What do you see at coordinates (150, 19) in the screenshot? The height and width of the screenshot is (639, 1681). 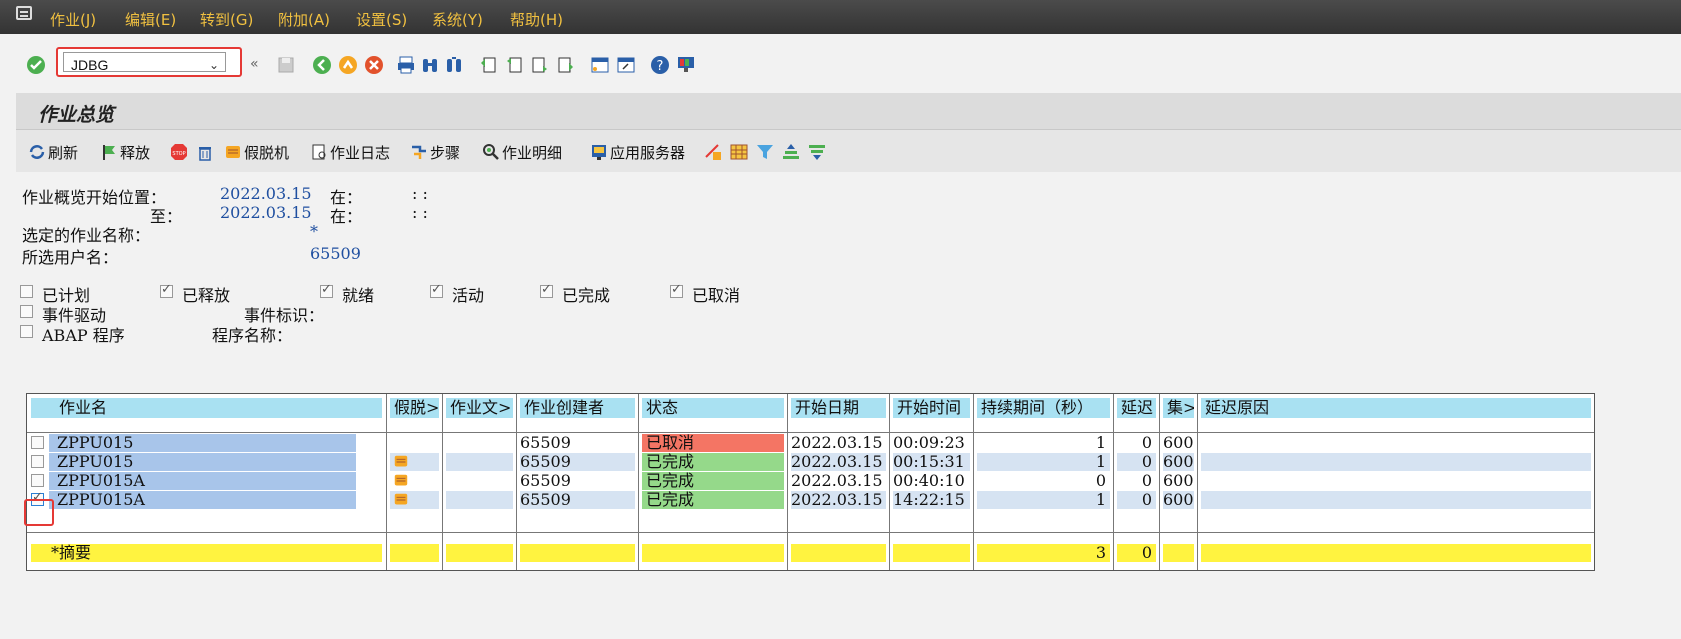 I see `menu-edit: 编辑(E)` at bounding box center [150, 19].